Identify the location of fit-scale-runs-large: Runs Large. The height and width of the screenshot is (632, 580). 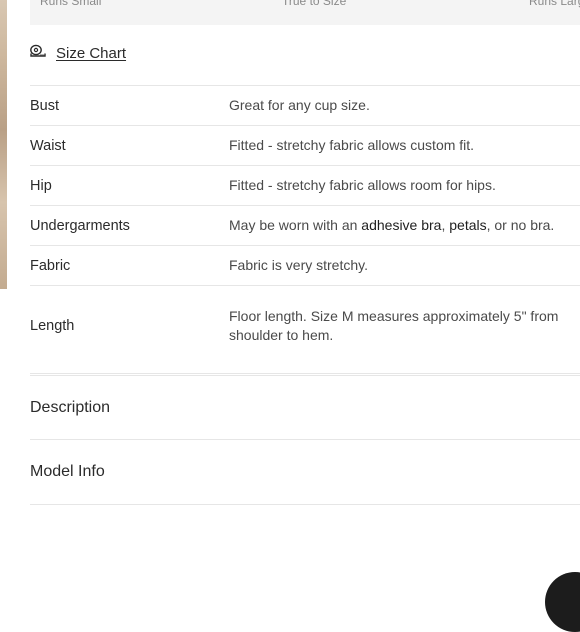
(554, 4).